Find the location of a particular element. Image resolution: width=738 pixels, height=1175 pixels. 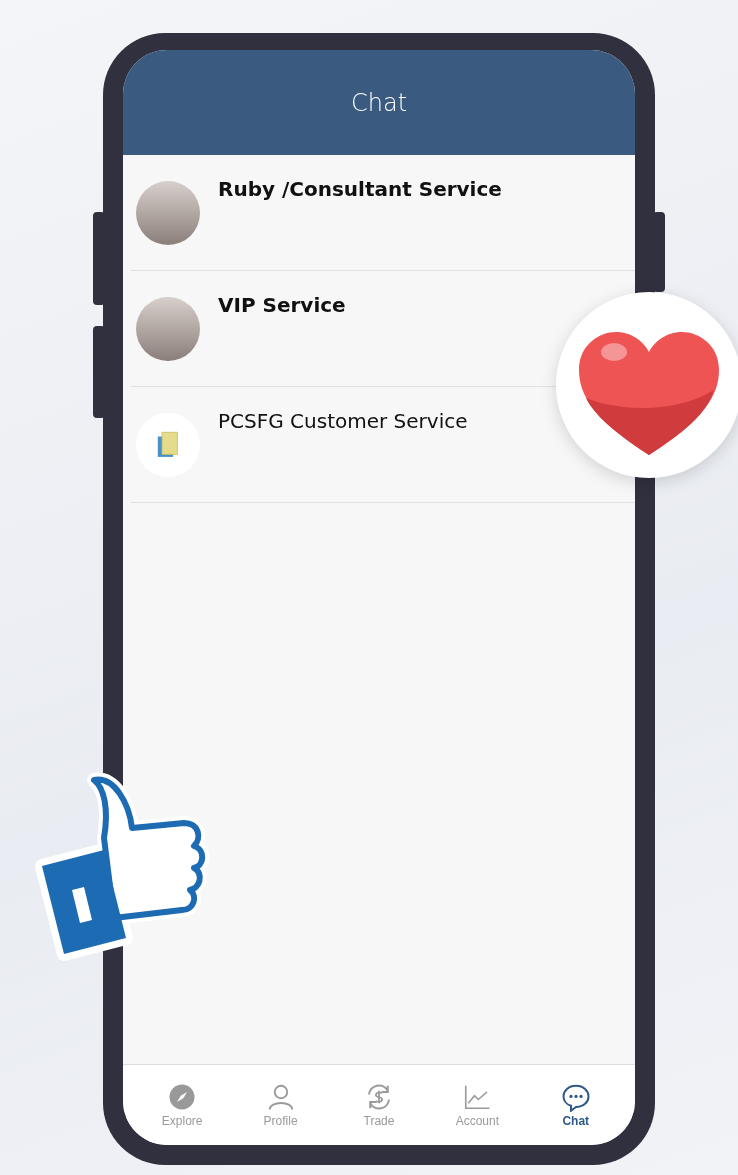

screen-title: Chat is located at coordinates (379, 102).